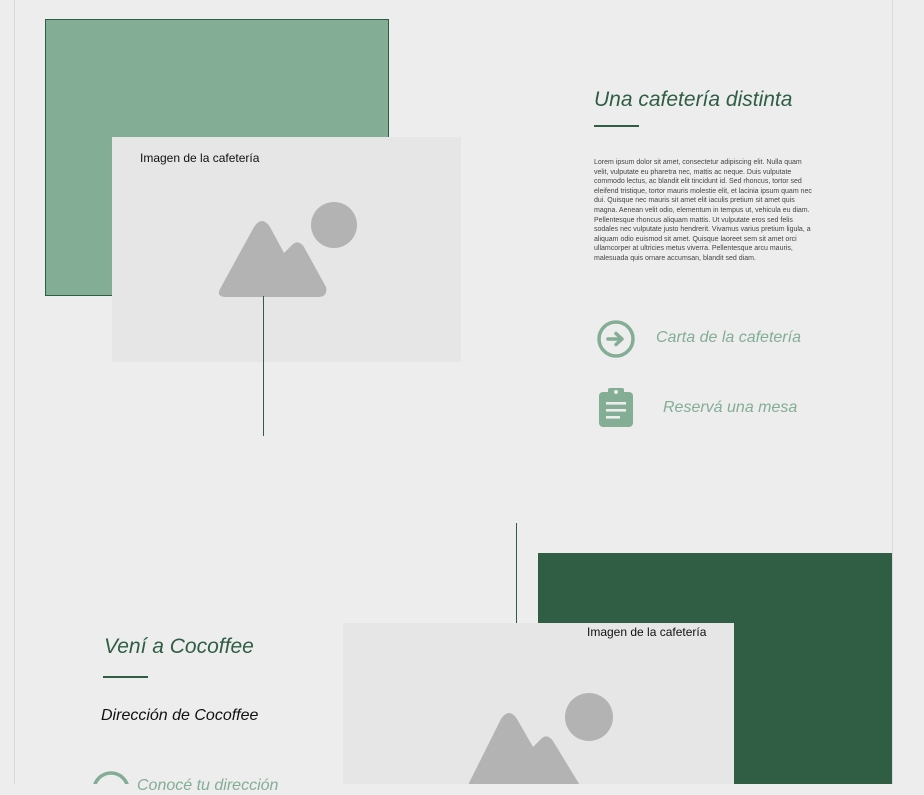  What do you see at coordinates (728, 337) in the screenshot?
I see `menu-link-label: Carta de la cafetería` at bounding box center [728, 337].